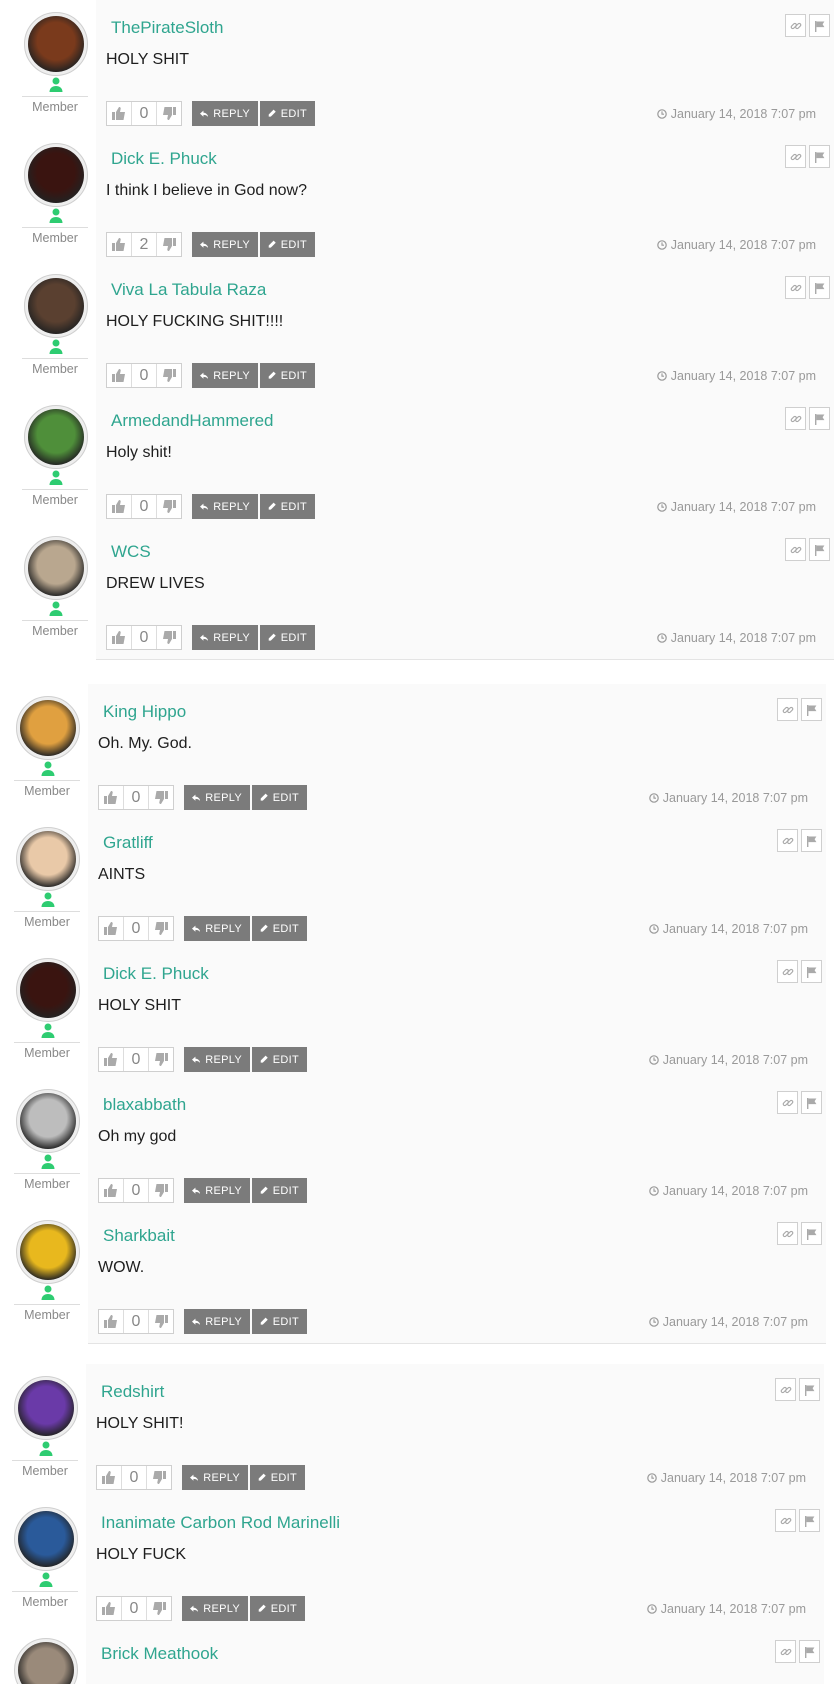  What do you see at coordinates (144, 712) in the screenshot?
I see `author-name: King Hippo` at bounding box center [144, 712].